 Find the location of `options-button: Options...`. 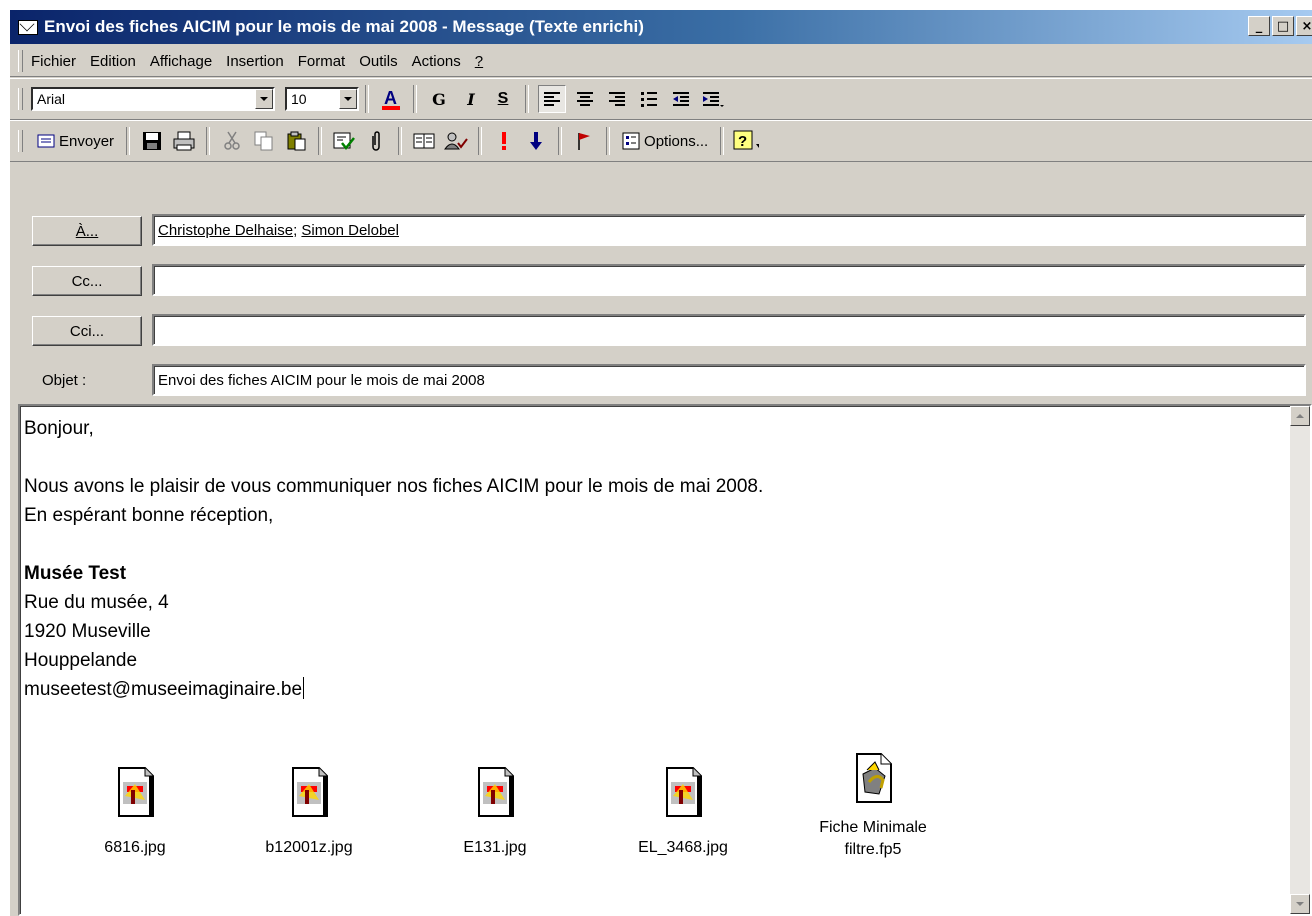

options-button: Options... is located at coordinates (665, 141).